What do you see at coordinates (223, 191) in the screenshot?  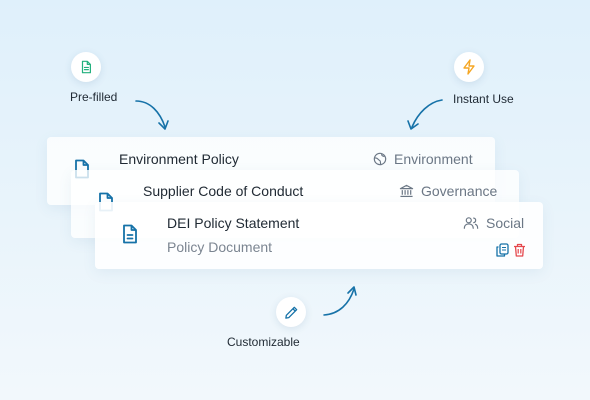 I see `card-title: Supplier Code of Conduct` at bounding box center [223, 191].